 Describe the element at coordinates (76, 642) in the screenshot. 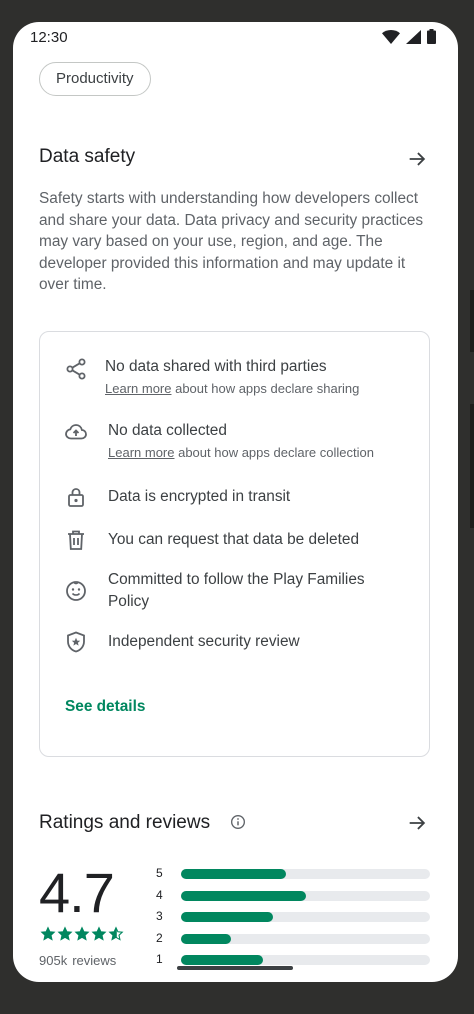

I see `shield-star-icon` at that location.